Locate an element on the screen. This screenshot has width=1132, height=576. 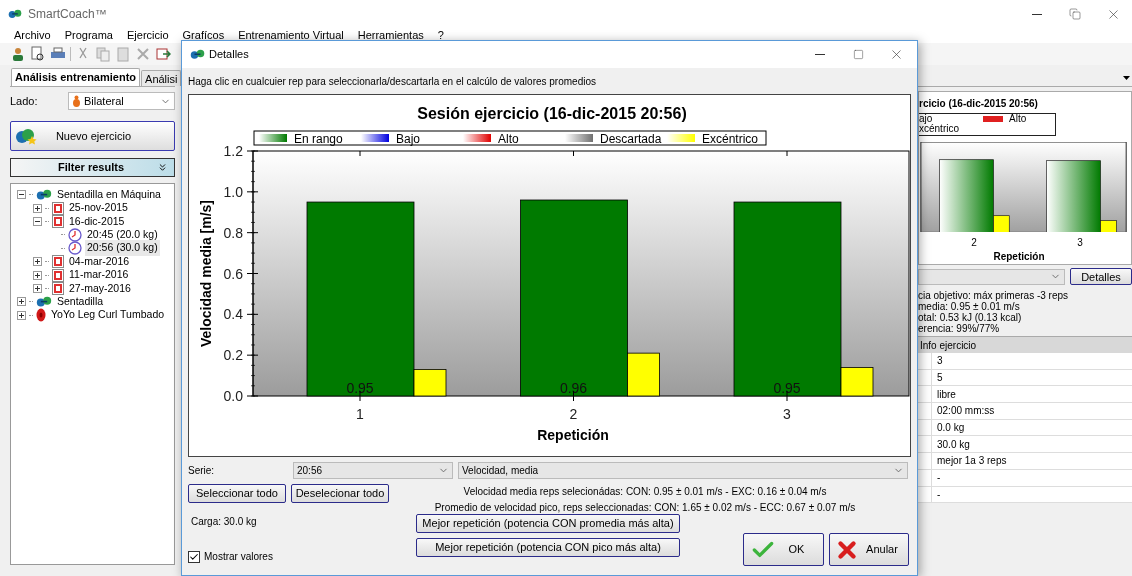
best-rep-button: Mejor repetición (potencia CON promedia más alta) is located at coordinates (548, 523).